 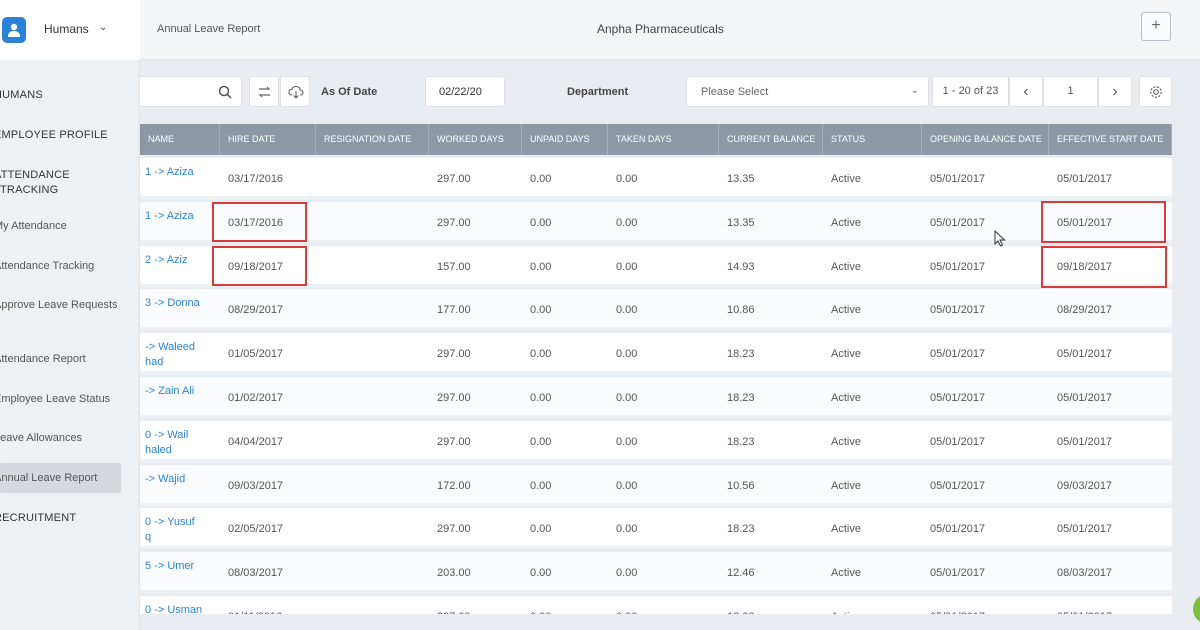 What do you see at coordinates (1070, 91) in the screenshot?
I see `page-number-input: 1` at bounding box center [1070, 91].